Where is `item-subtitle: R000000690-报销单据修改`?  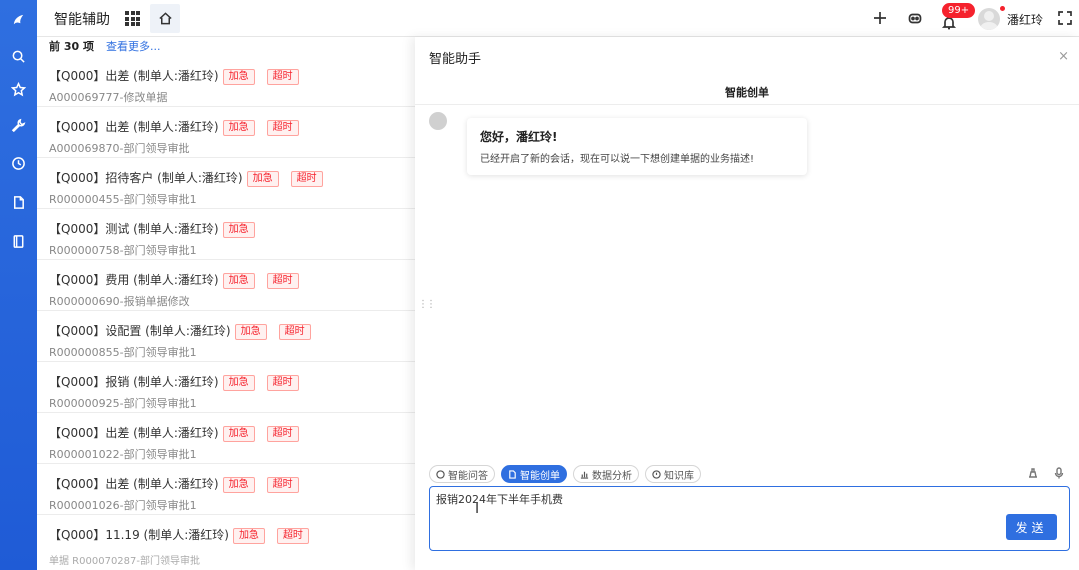
item-subtitle: R000000690-报销单据修改 is located at coordinates (119, 301).